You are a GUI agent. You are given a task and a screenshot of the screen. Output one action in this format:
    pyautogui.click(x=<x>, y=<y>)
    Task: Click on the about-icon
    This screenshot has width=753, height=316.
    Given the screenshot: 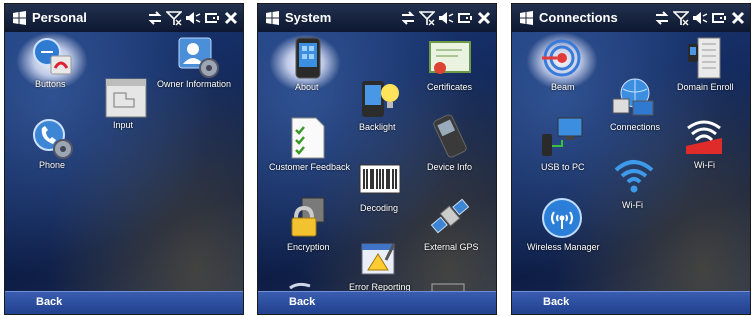 What is the action you would take?
    pyautogui.click(x=308, y=58)
    